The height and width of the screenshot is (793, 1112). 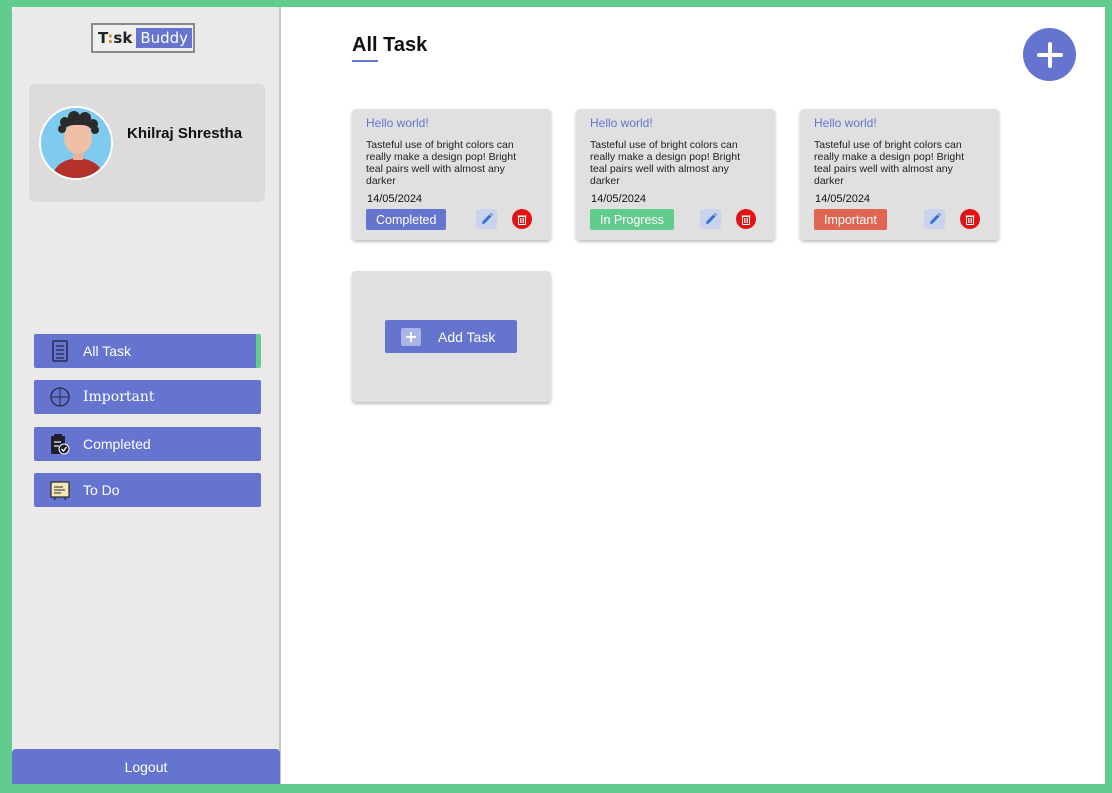 What do you see at coordinates (389, 48) in the screenshot?
I see `page-title: All Task` at bounding box center [389, 48].